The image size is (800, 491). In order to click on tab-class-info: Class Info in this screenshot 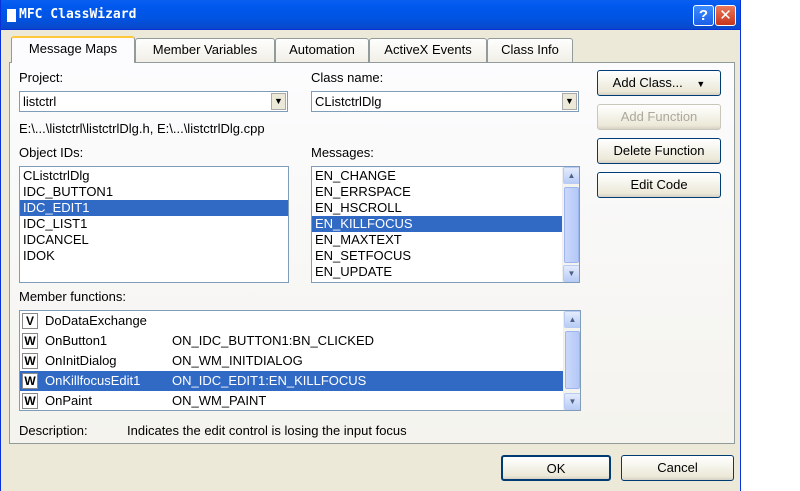, I will do `click(530, 50)`.